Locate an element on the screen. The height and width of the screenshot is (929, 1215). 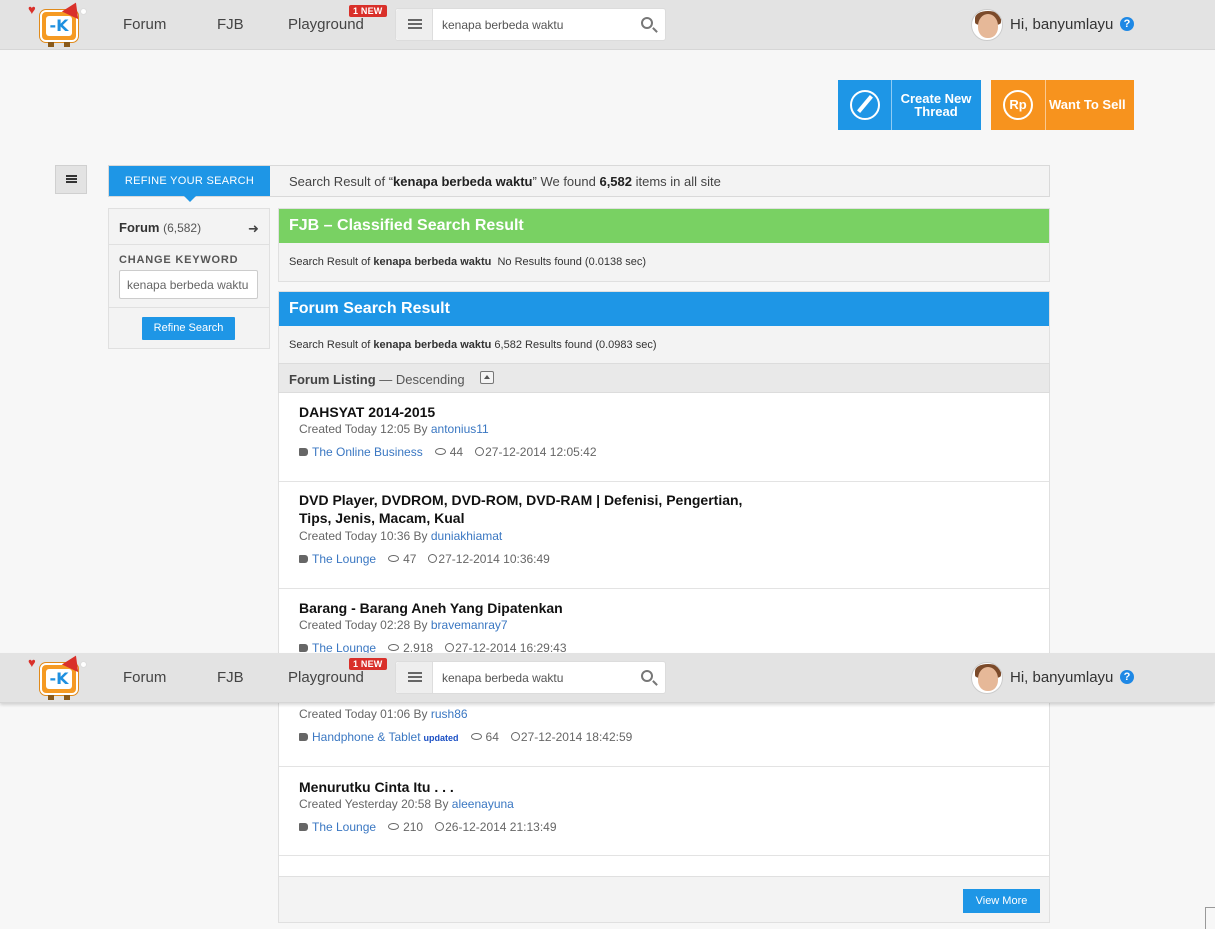
view-more-button: View More is located at coordinates (1001, 901).